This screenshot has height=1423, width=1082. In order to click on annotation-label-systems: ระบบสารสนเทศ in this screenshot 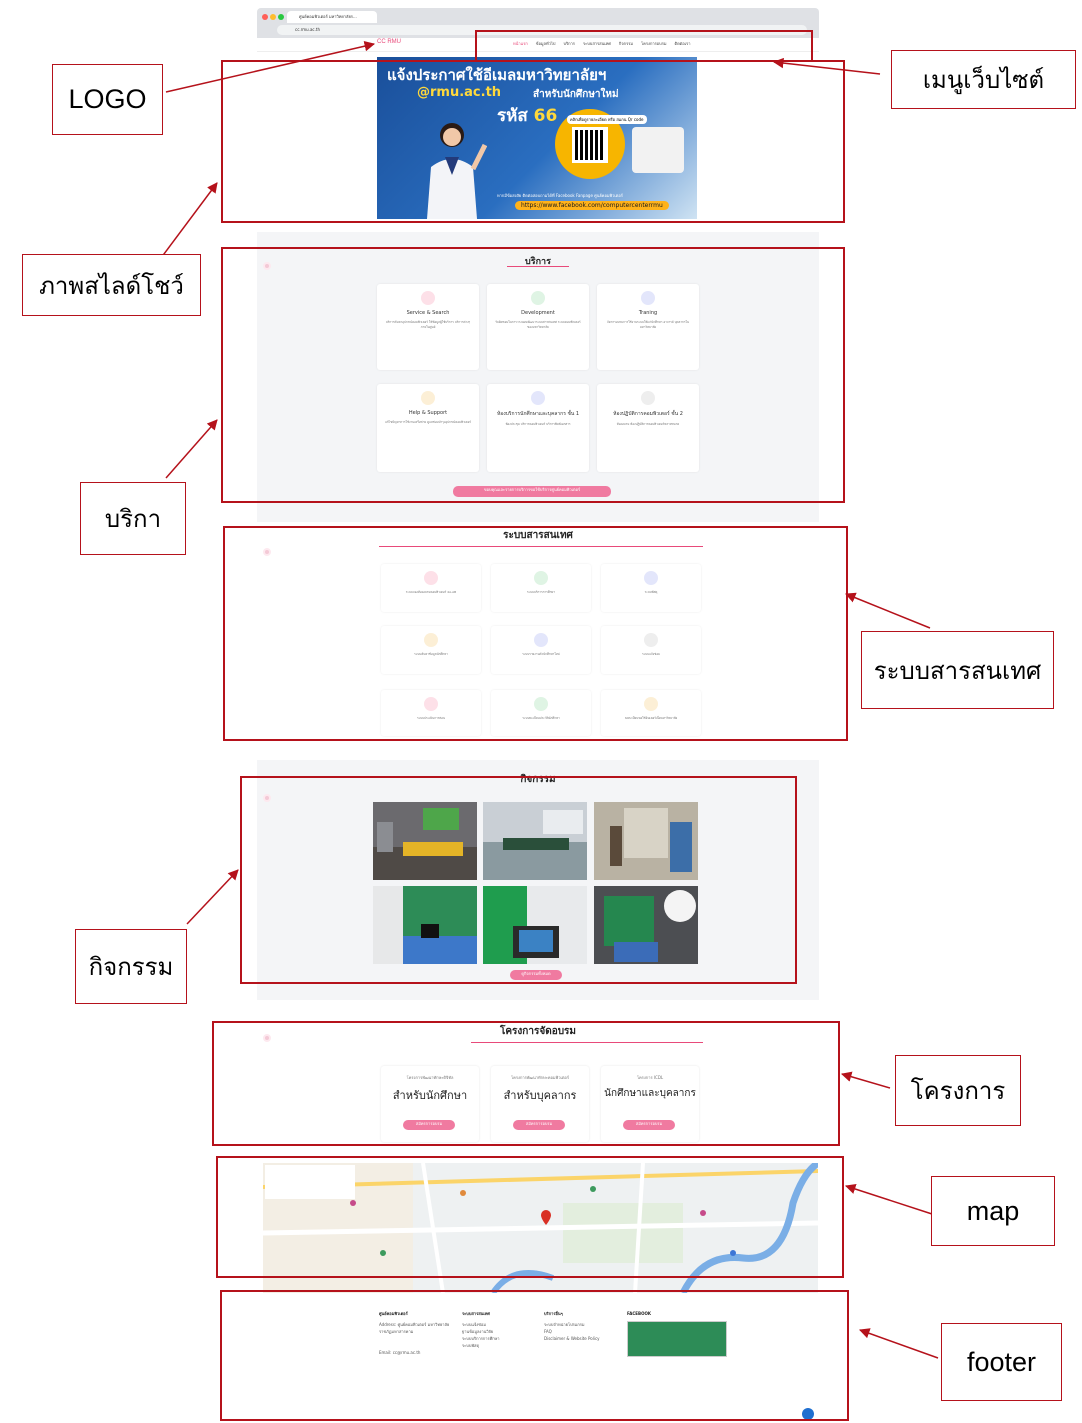, I will do `click(957, 670)`.